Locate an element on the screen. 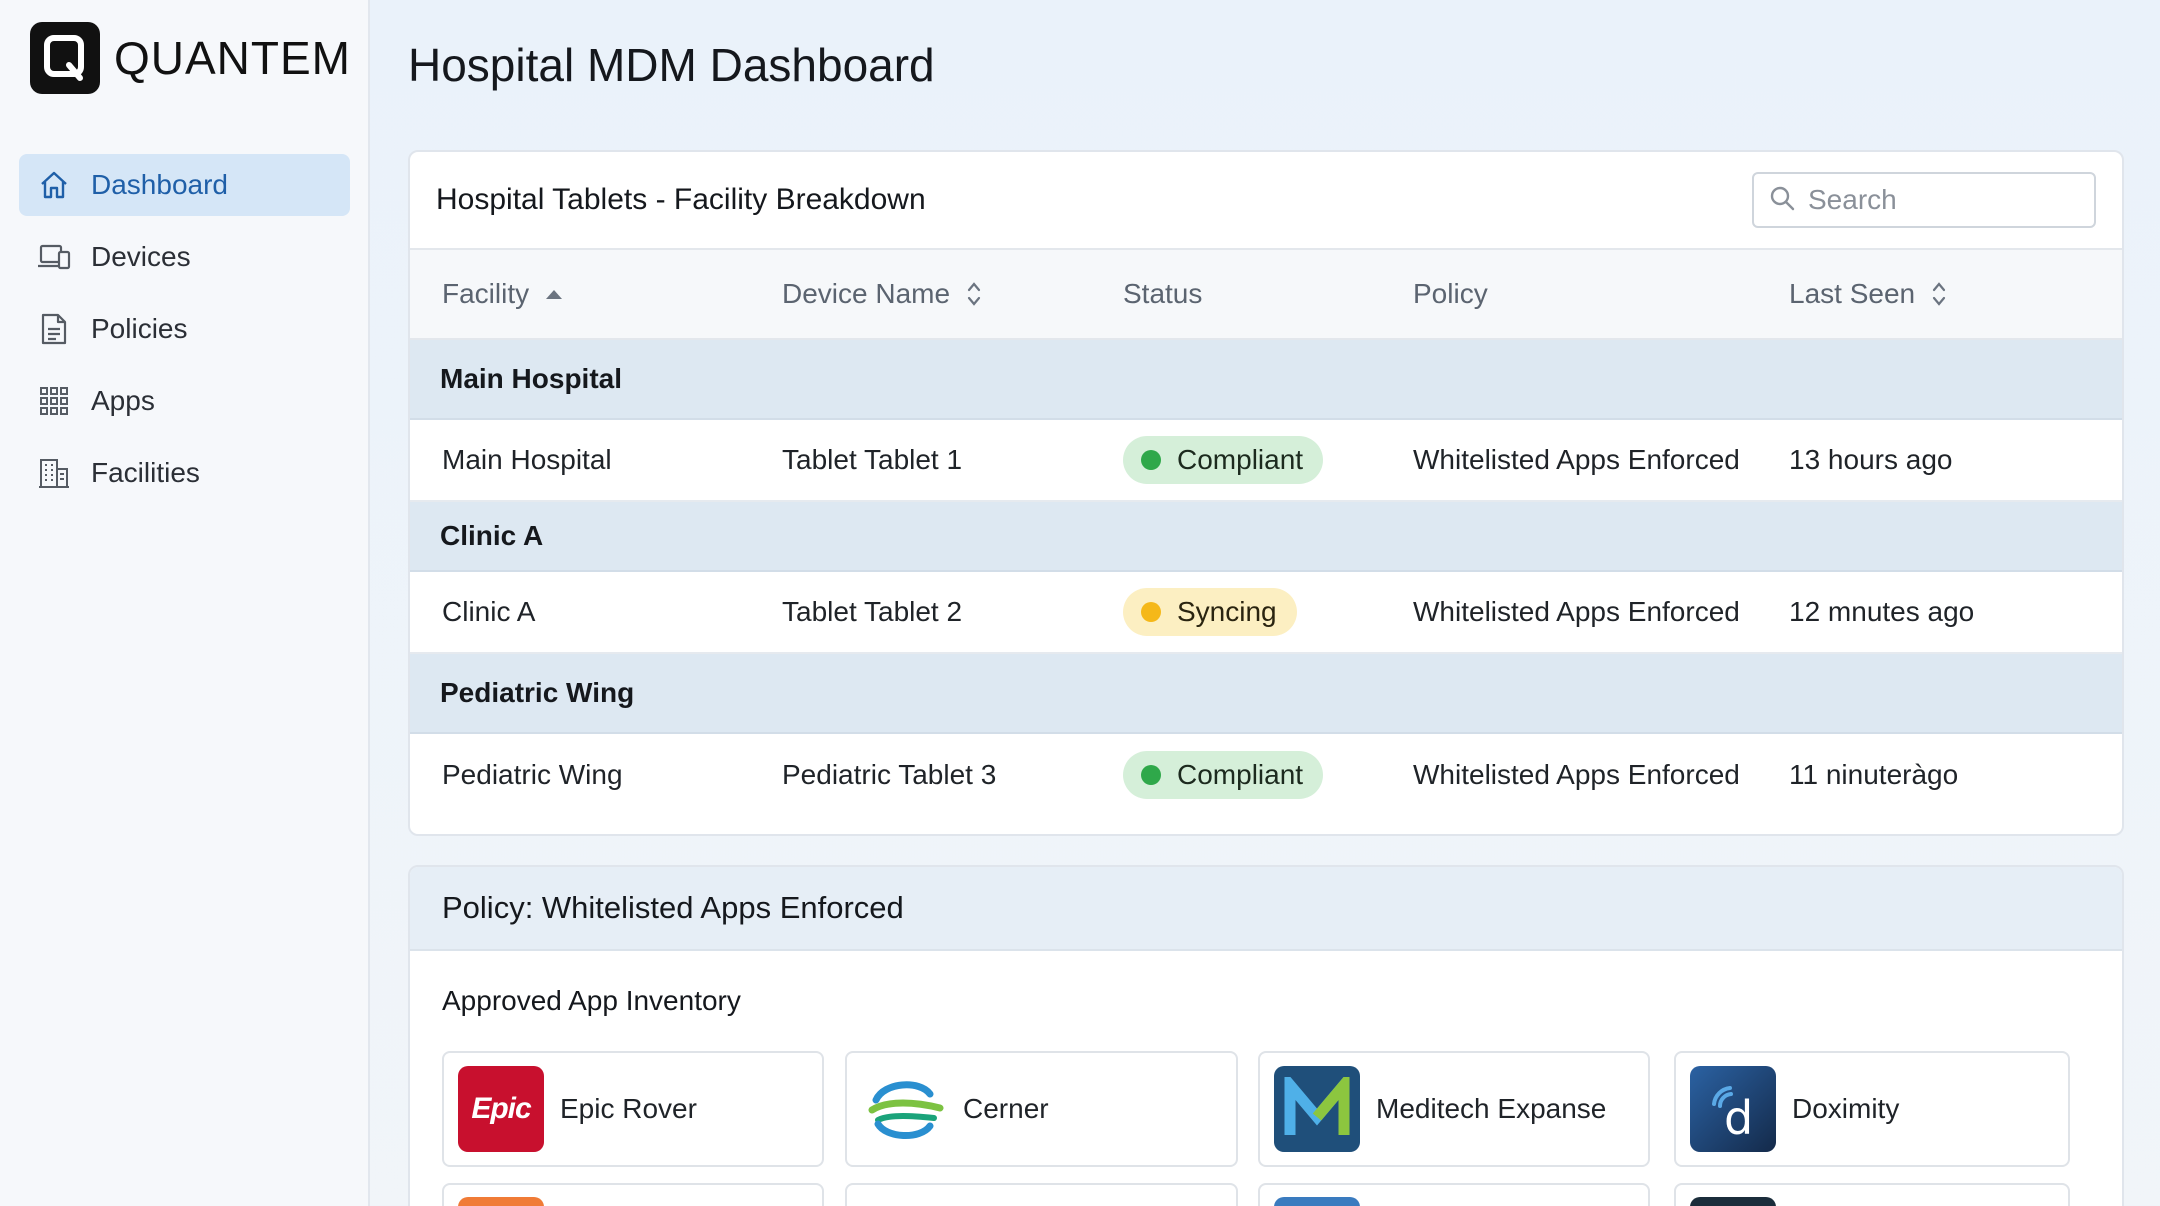 This screenshot has height=1206, width=2160. app-name: Cerner is located at coordinates (1006, 1108).